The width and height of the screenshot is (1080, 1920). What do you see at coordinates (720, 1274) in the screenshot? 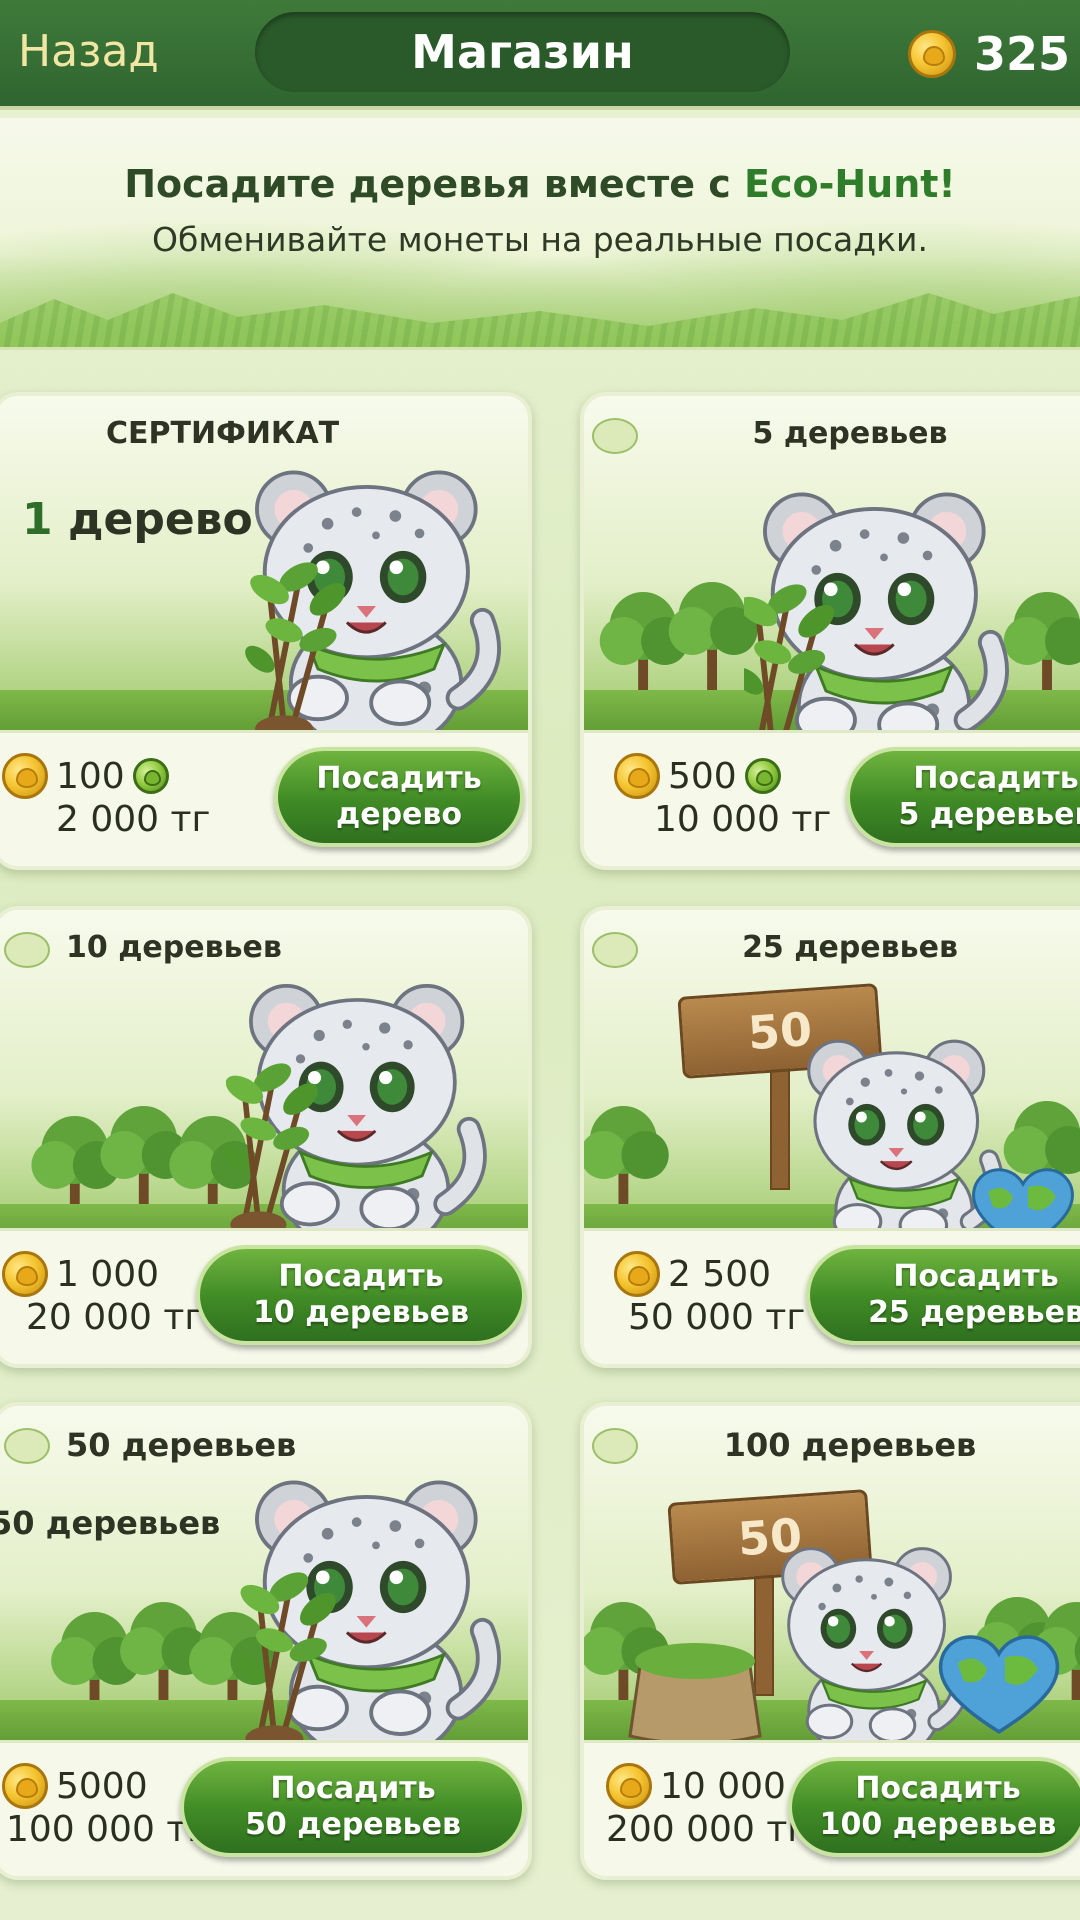
I see `coin-price-value: 2 500` at bounding box center [720, 1274].